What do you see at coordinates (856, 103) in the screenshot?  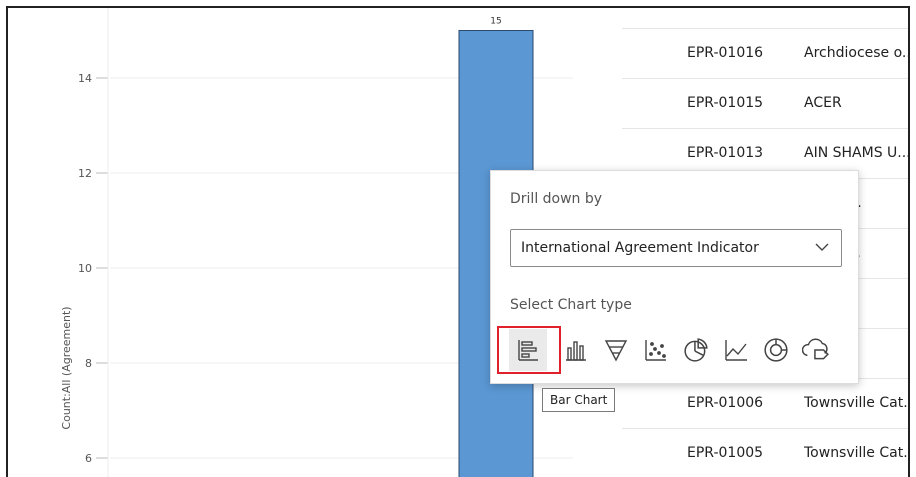 I see `record-name-cell: ACER` at bounding box center [856, 103].